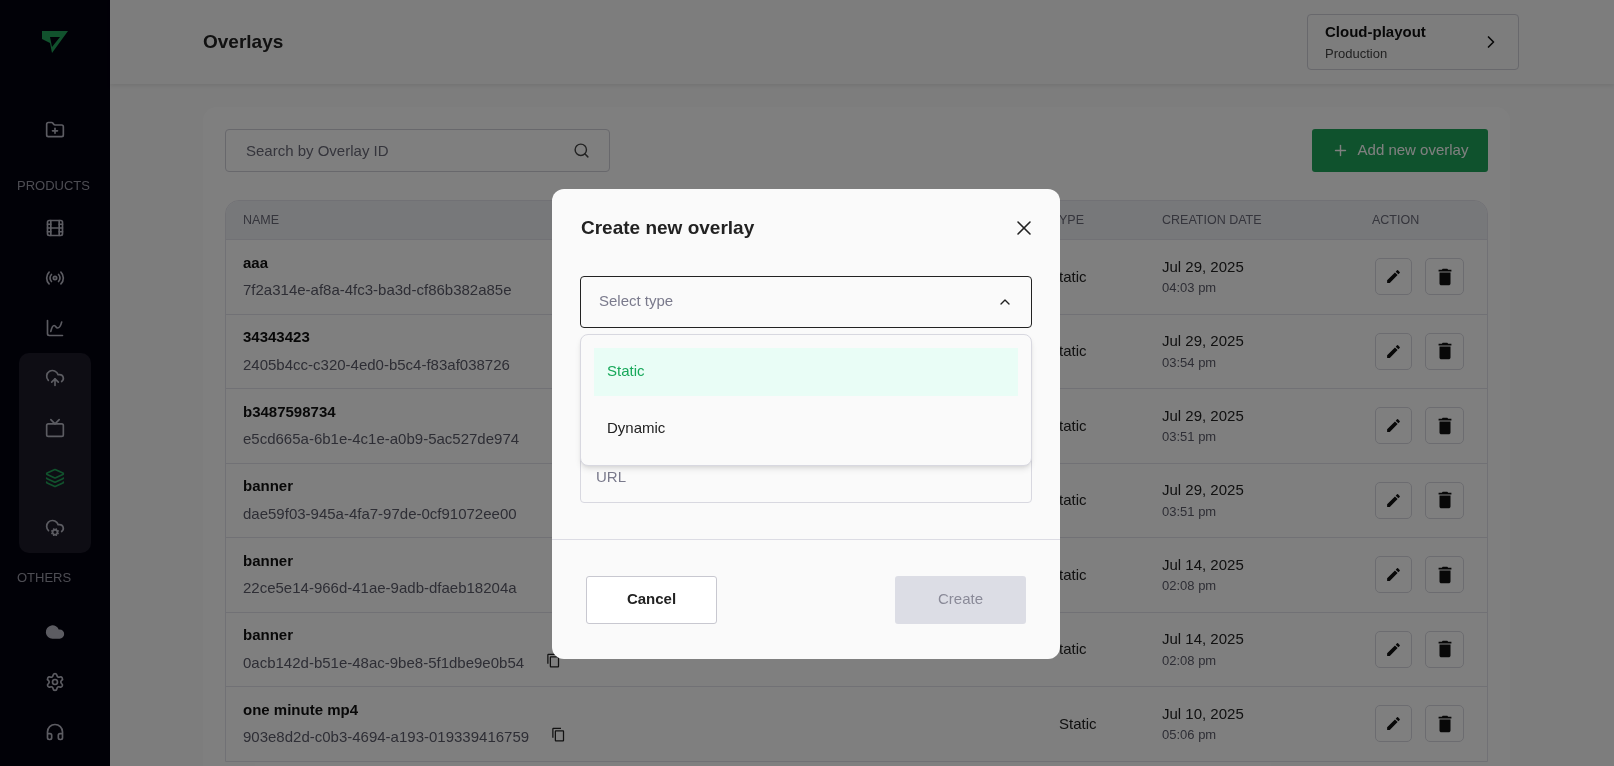 This screenshot has width=1614, height=766. Describe the element at coordinates (256, 262) in the screenshot. I see `overlay-name: aaa` at that location.